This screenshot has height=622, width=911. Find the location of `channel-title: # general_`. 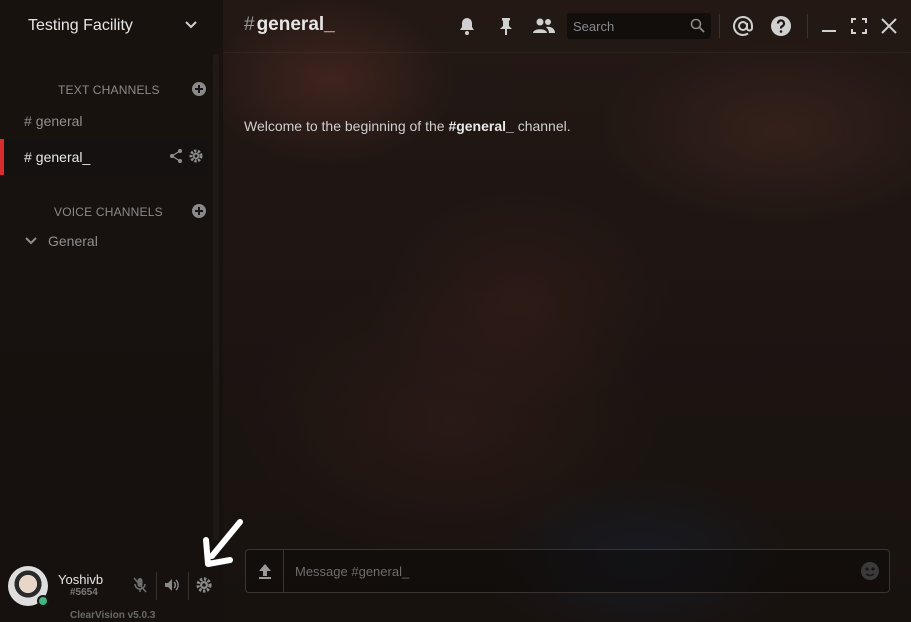

channel-title: # general_ is located at coordinates (289, 25).